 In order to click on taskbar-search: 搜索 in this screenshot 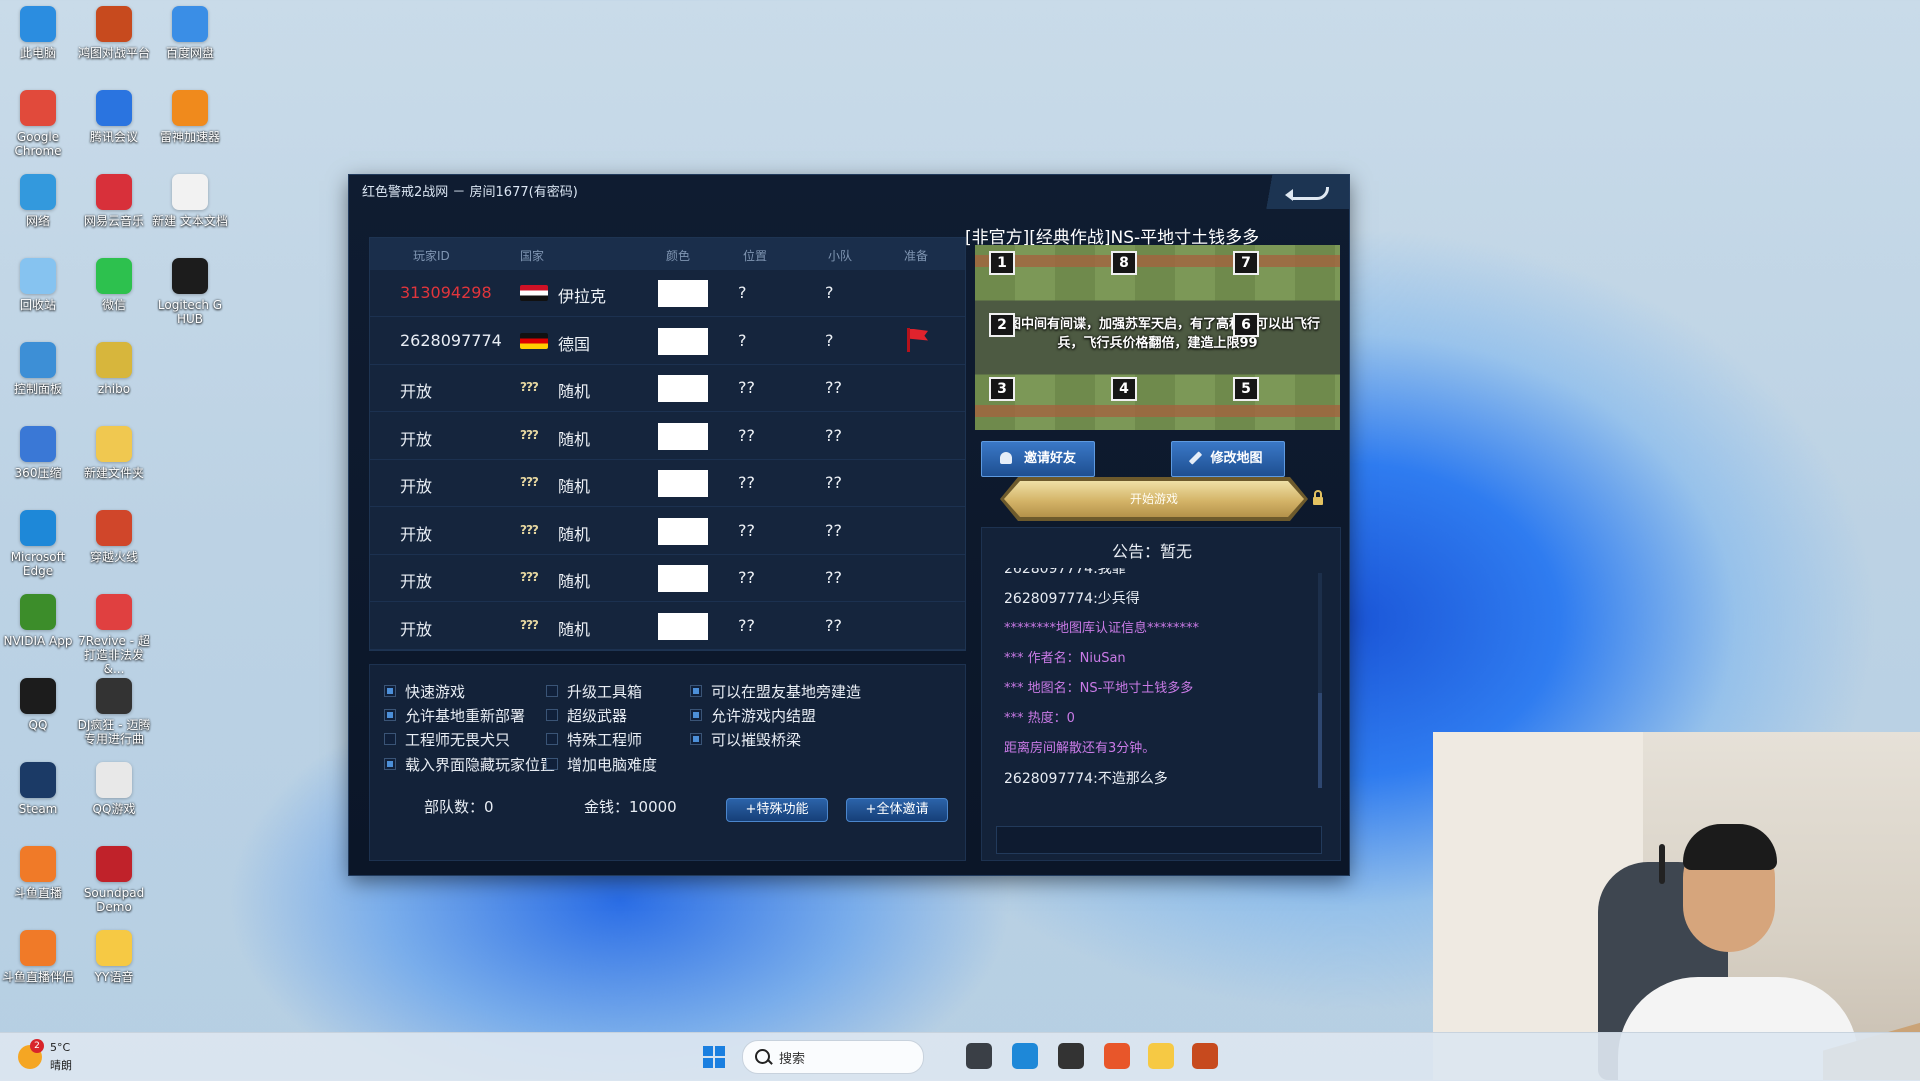, I will do `click(833, 1057)`.